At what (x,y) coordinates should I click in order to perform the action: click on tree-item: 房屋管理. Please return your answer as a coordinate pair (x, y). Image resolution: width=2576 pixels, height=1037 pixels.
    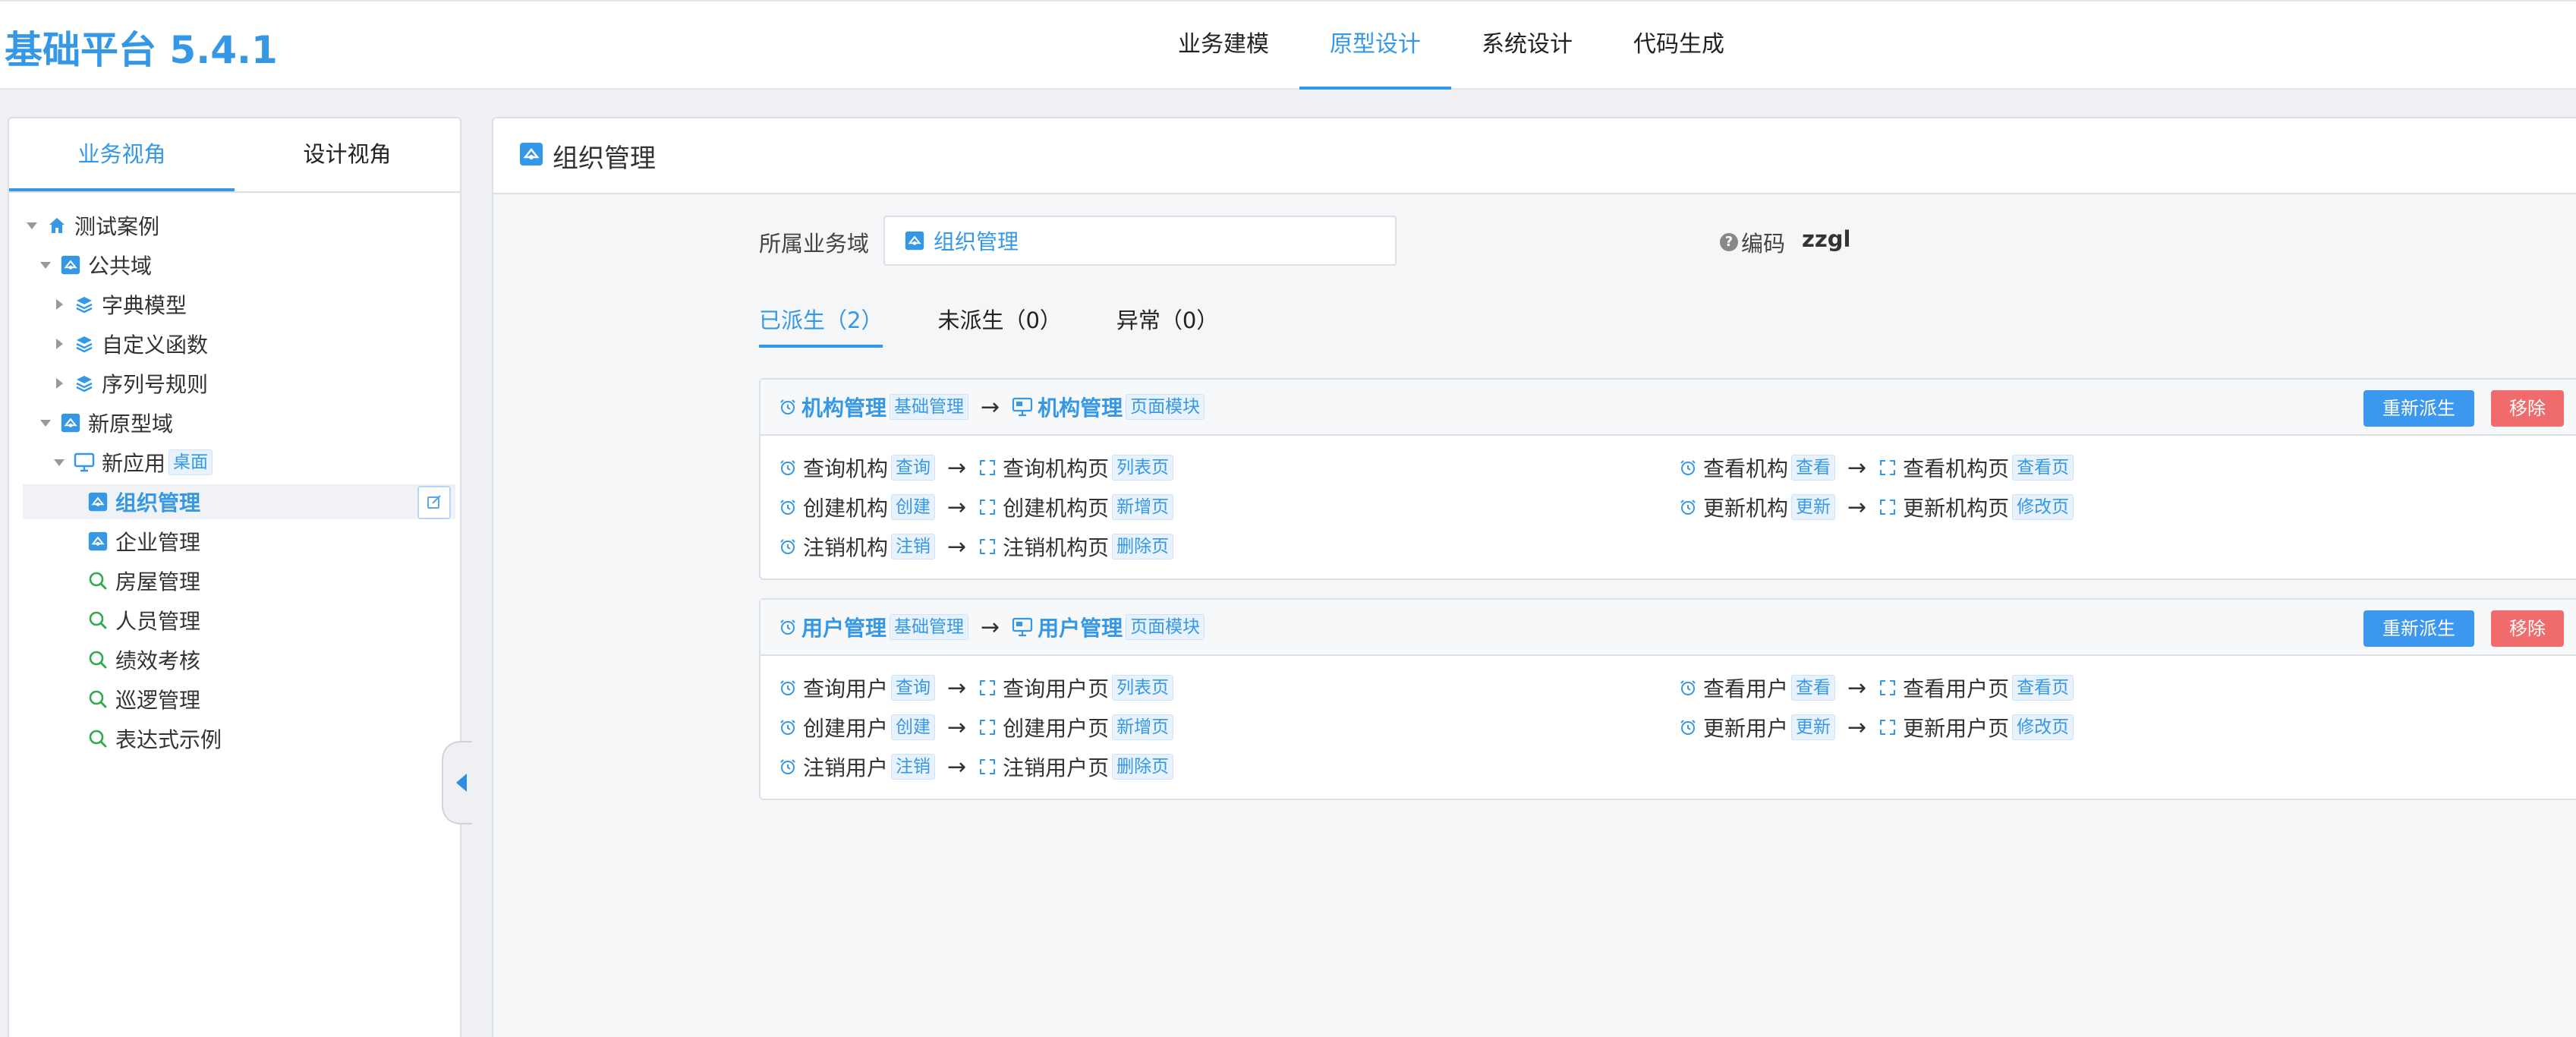
    Looking at the image, I should click on (239, 580).